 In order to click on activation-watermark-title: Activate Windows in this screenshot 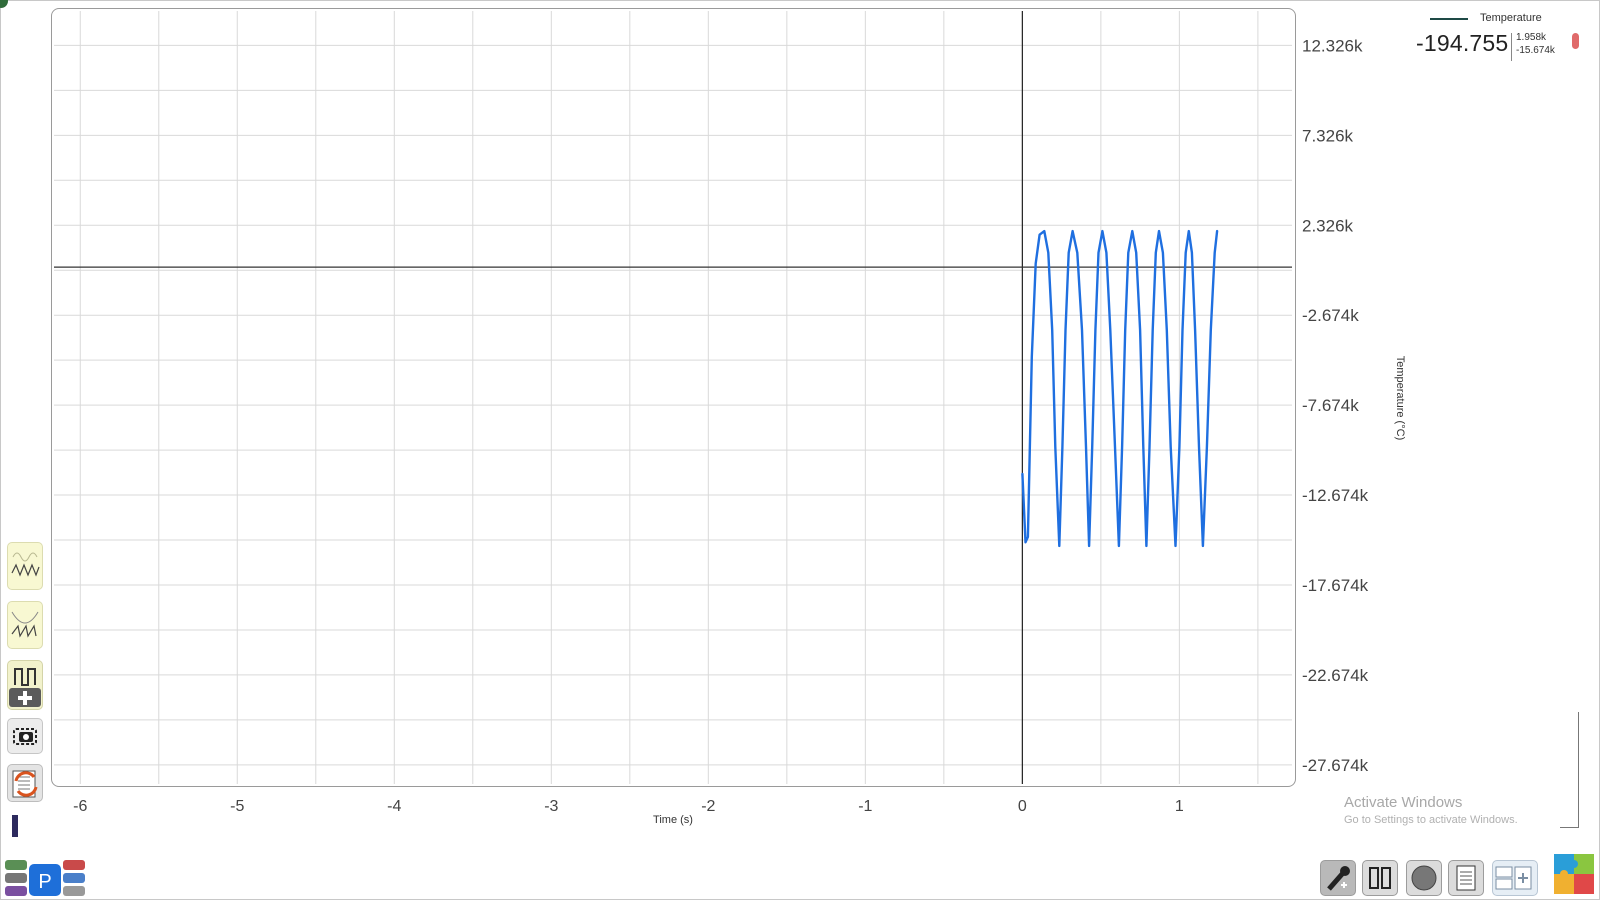, I will do `click(1403, 802)`.